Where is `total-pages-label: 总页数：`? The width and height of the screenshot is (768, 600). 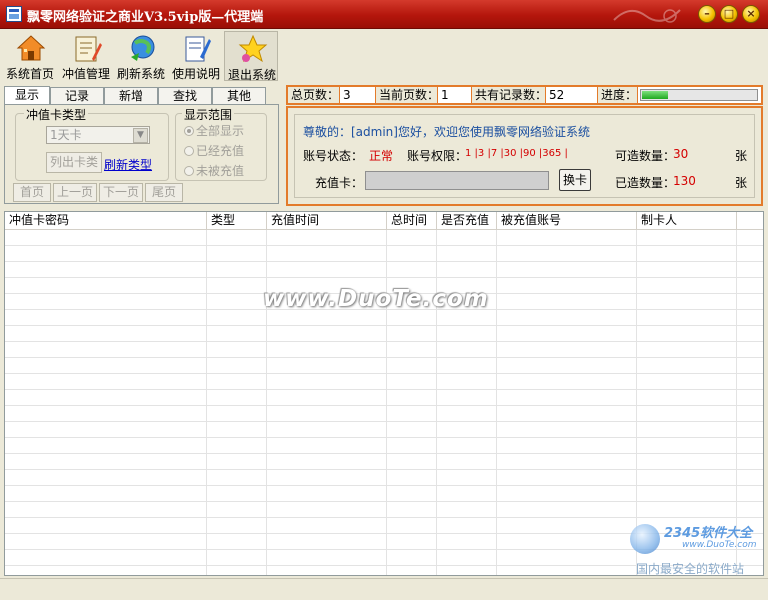 total-pages-label: 总页数： is located at coordinates (314, 95).